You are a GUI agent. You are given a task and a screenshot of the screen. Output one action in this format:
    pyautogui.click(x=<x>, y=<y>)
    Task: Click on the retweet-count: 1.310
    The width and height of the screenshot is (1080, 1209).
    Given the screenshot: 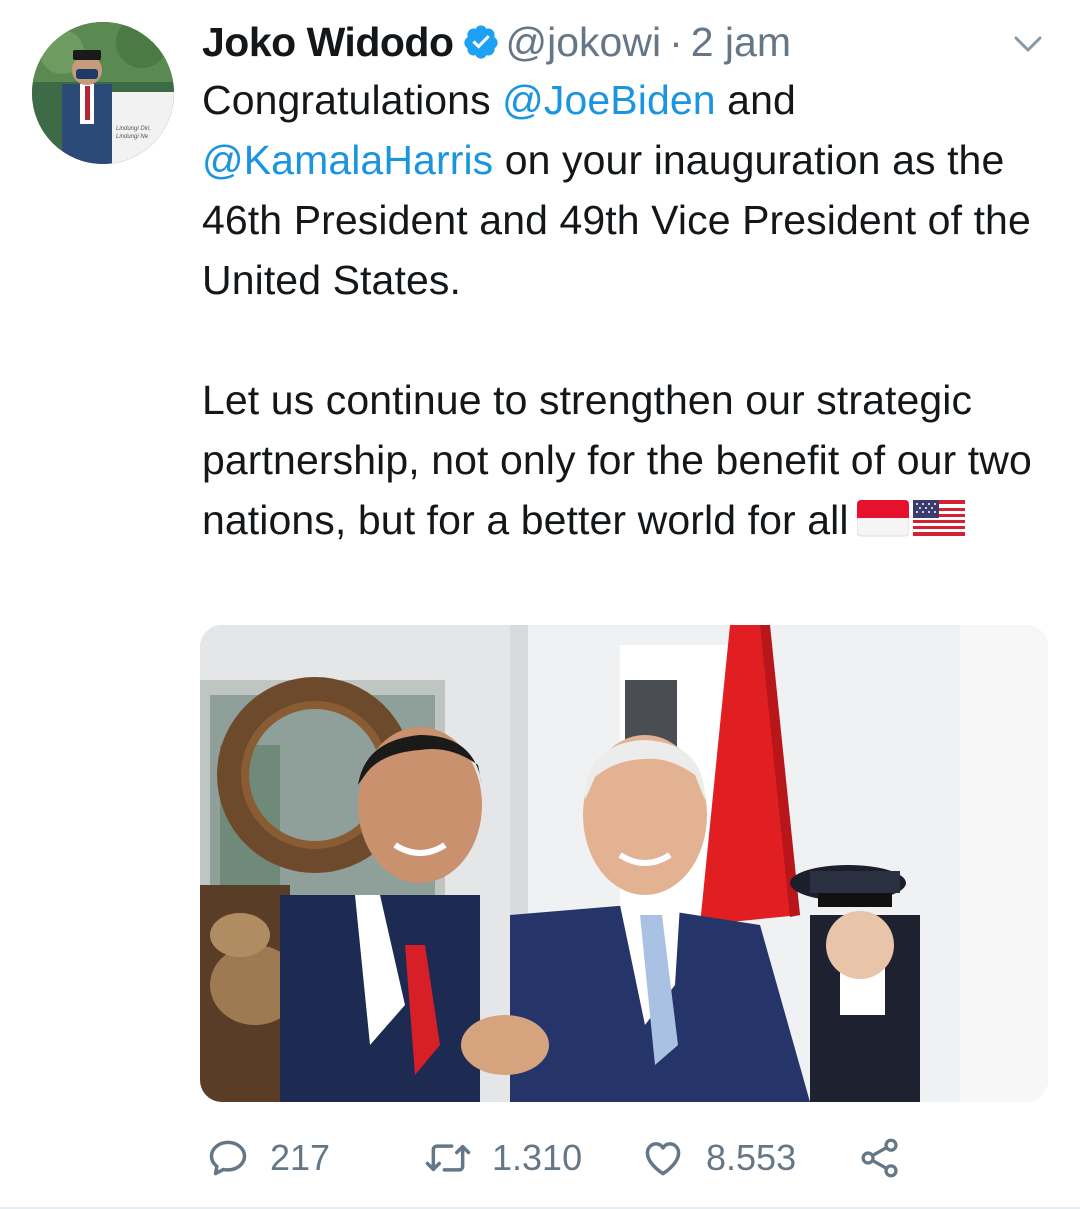 What is the action you would take?
    pyautogui.click(x=537, y=1157)
    